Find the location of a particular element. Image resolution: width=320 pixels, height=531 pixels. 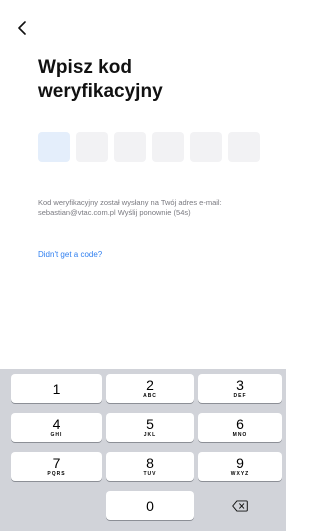

code-input-row is located at coordinates (149, 147).